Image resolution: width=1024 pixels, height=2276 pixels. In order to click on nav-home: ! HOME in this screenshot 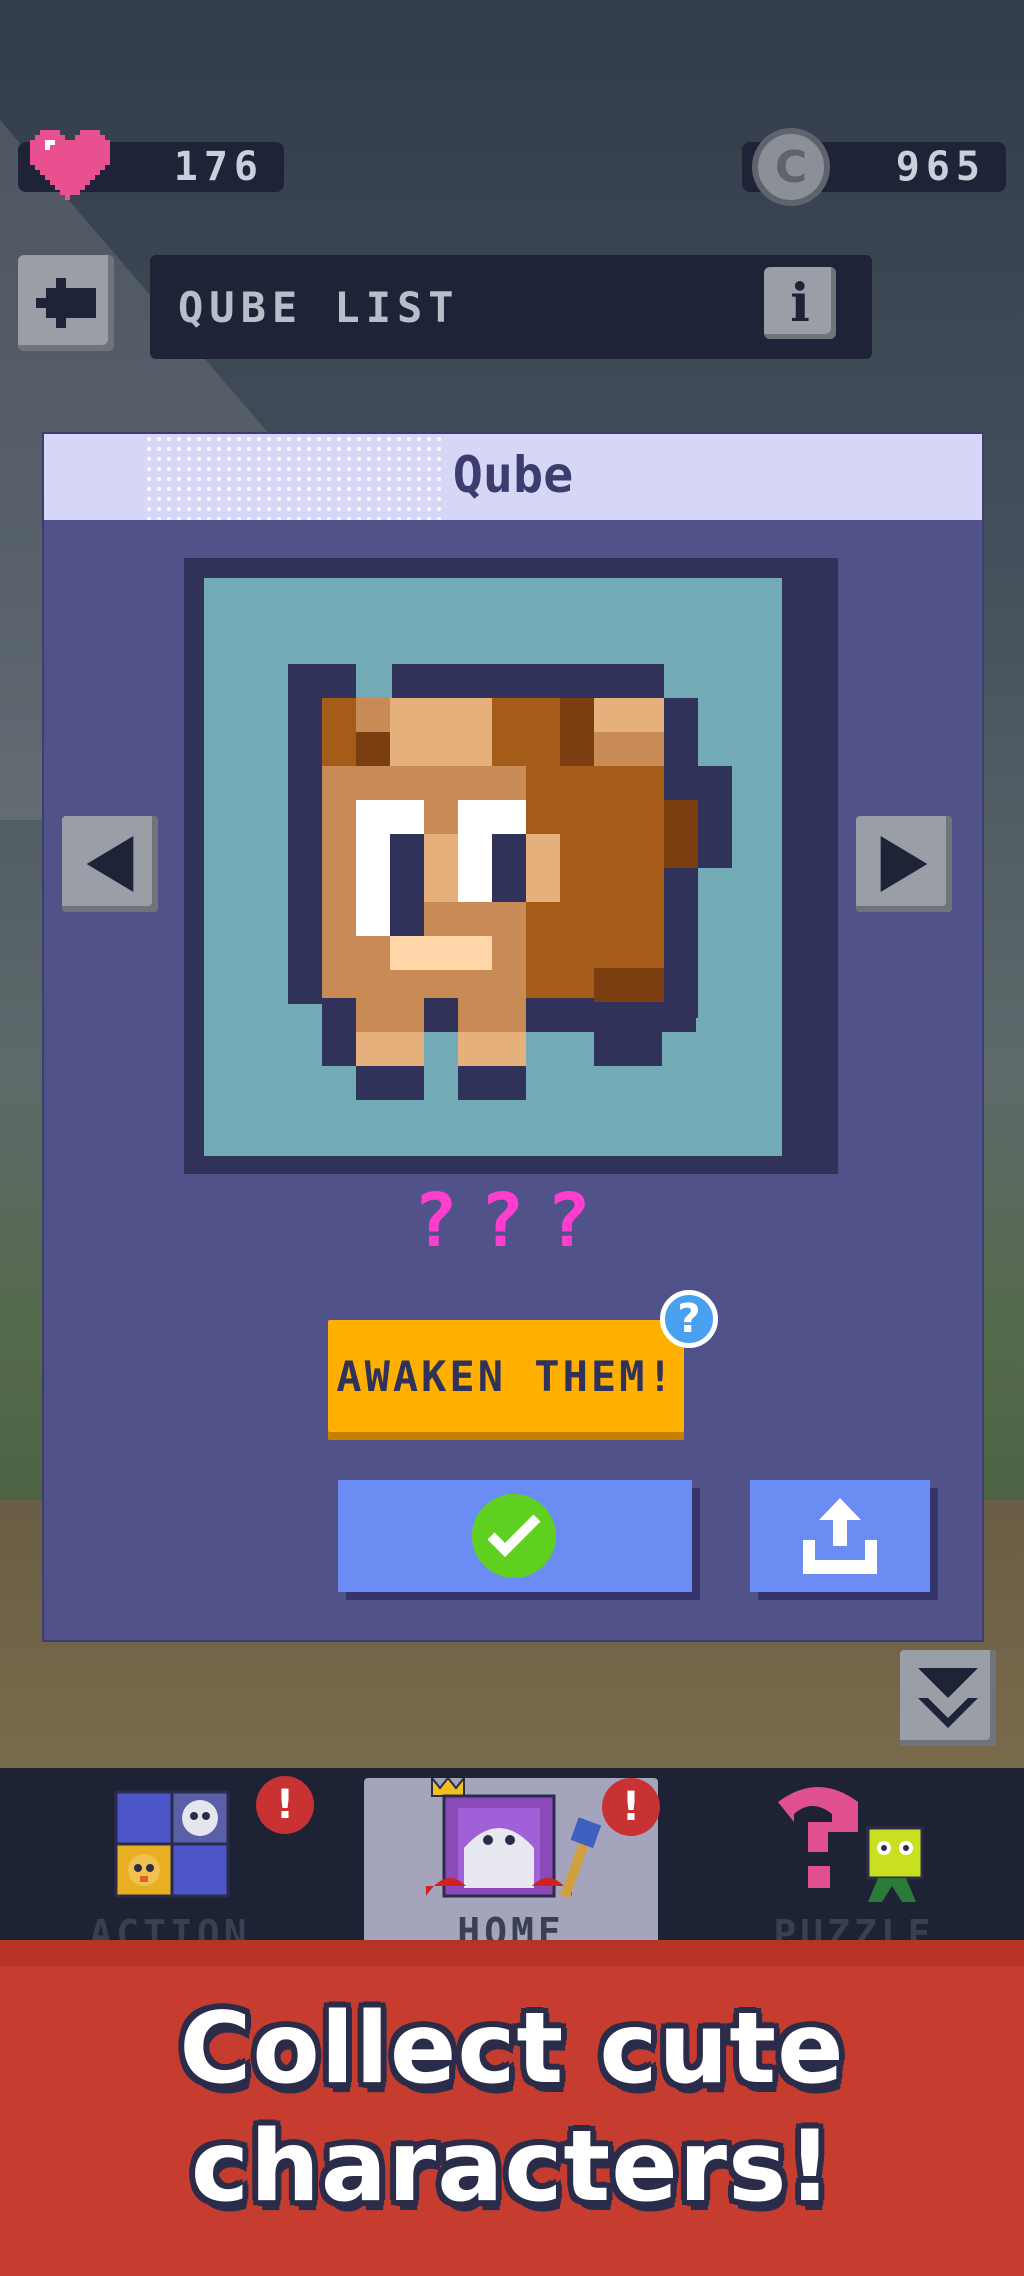, I will do `click(512, 1867)`.